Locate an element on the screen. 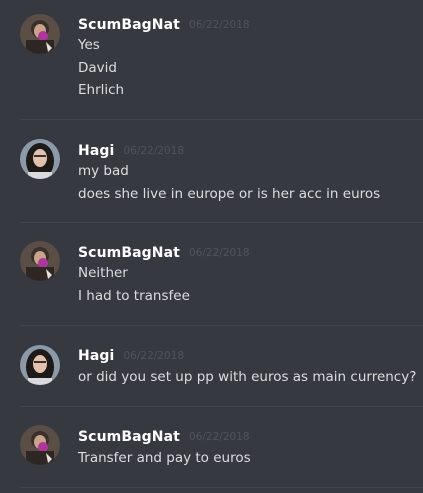  message-line: I had to transfee is located at coordinates (134, 295).